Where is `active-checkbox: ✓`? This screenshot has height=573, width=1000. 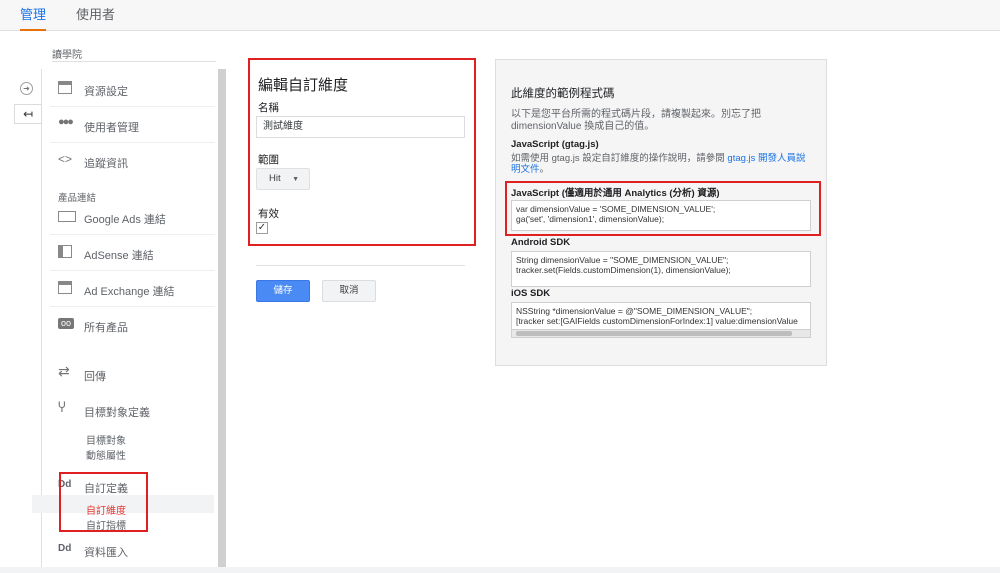
active-checkbox: ✓ is located at coordinates (262, 228).